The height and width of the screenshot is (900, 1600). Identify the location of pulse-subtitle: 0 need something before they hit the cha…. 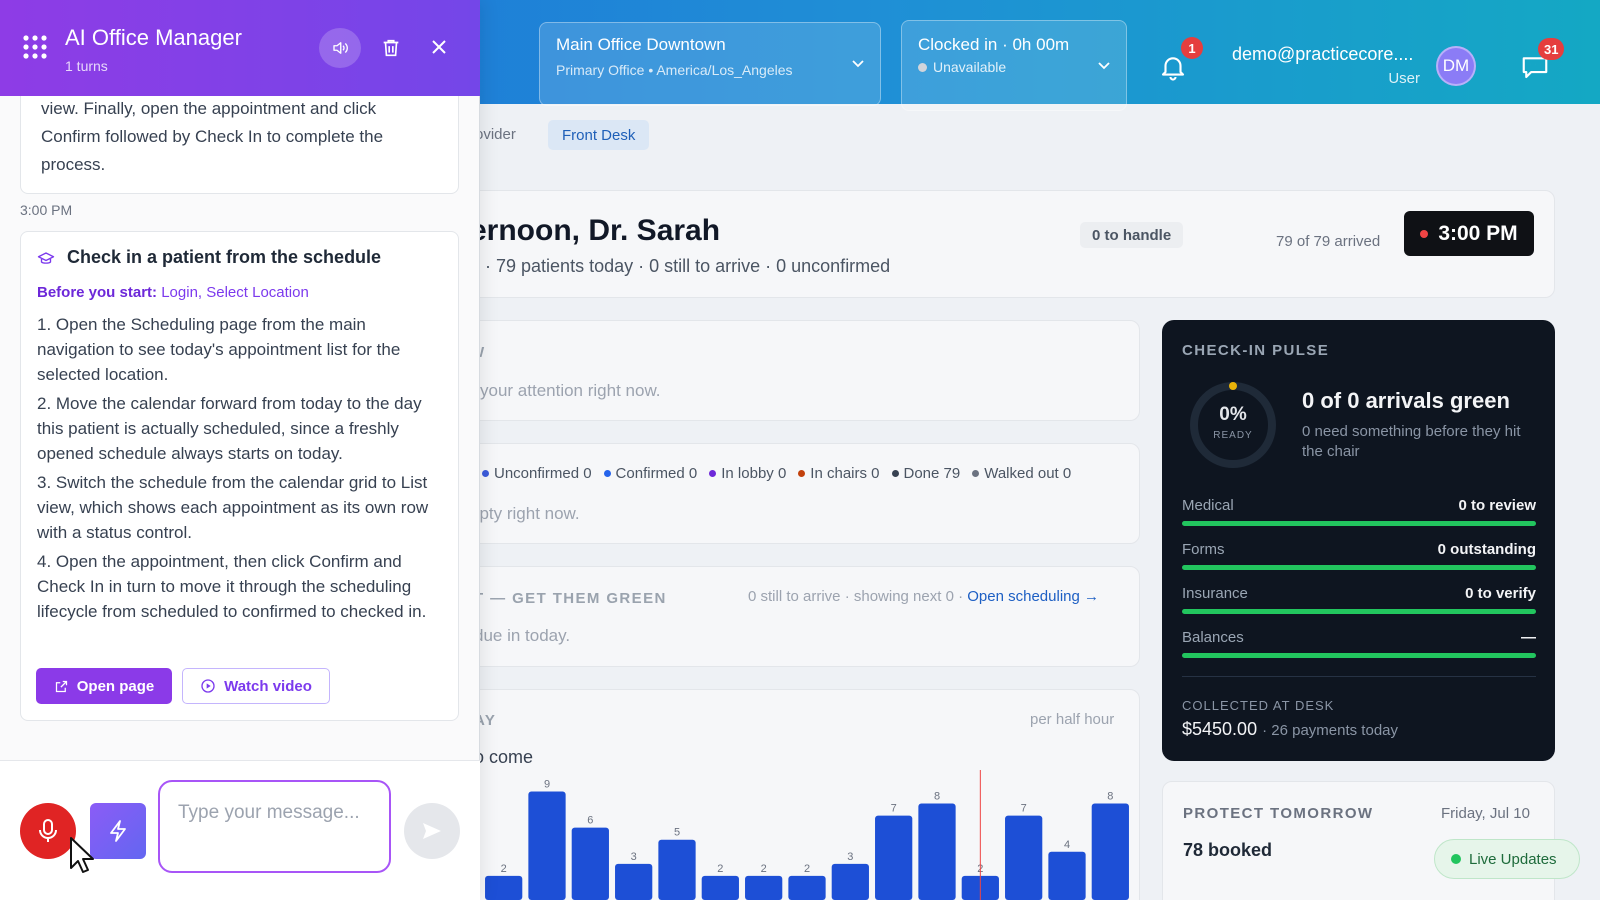
(1411, 441).